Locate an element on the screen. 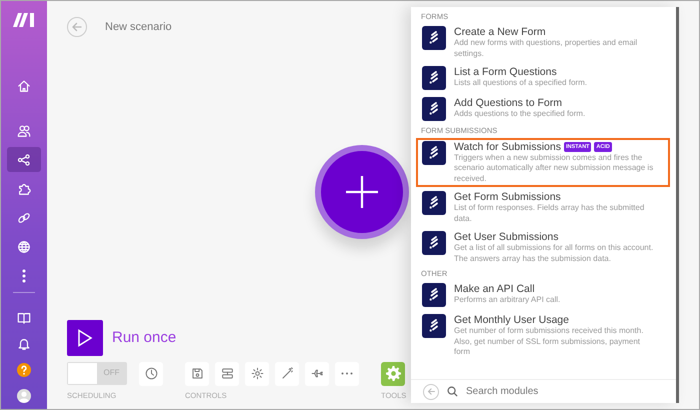 This screenshot has width=700, height=410. globe-icon is located at coordinates (24, 247).